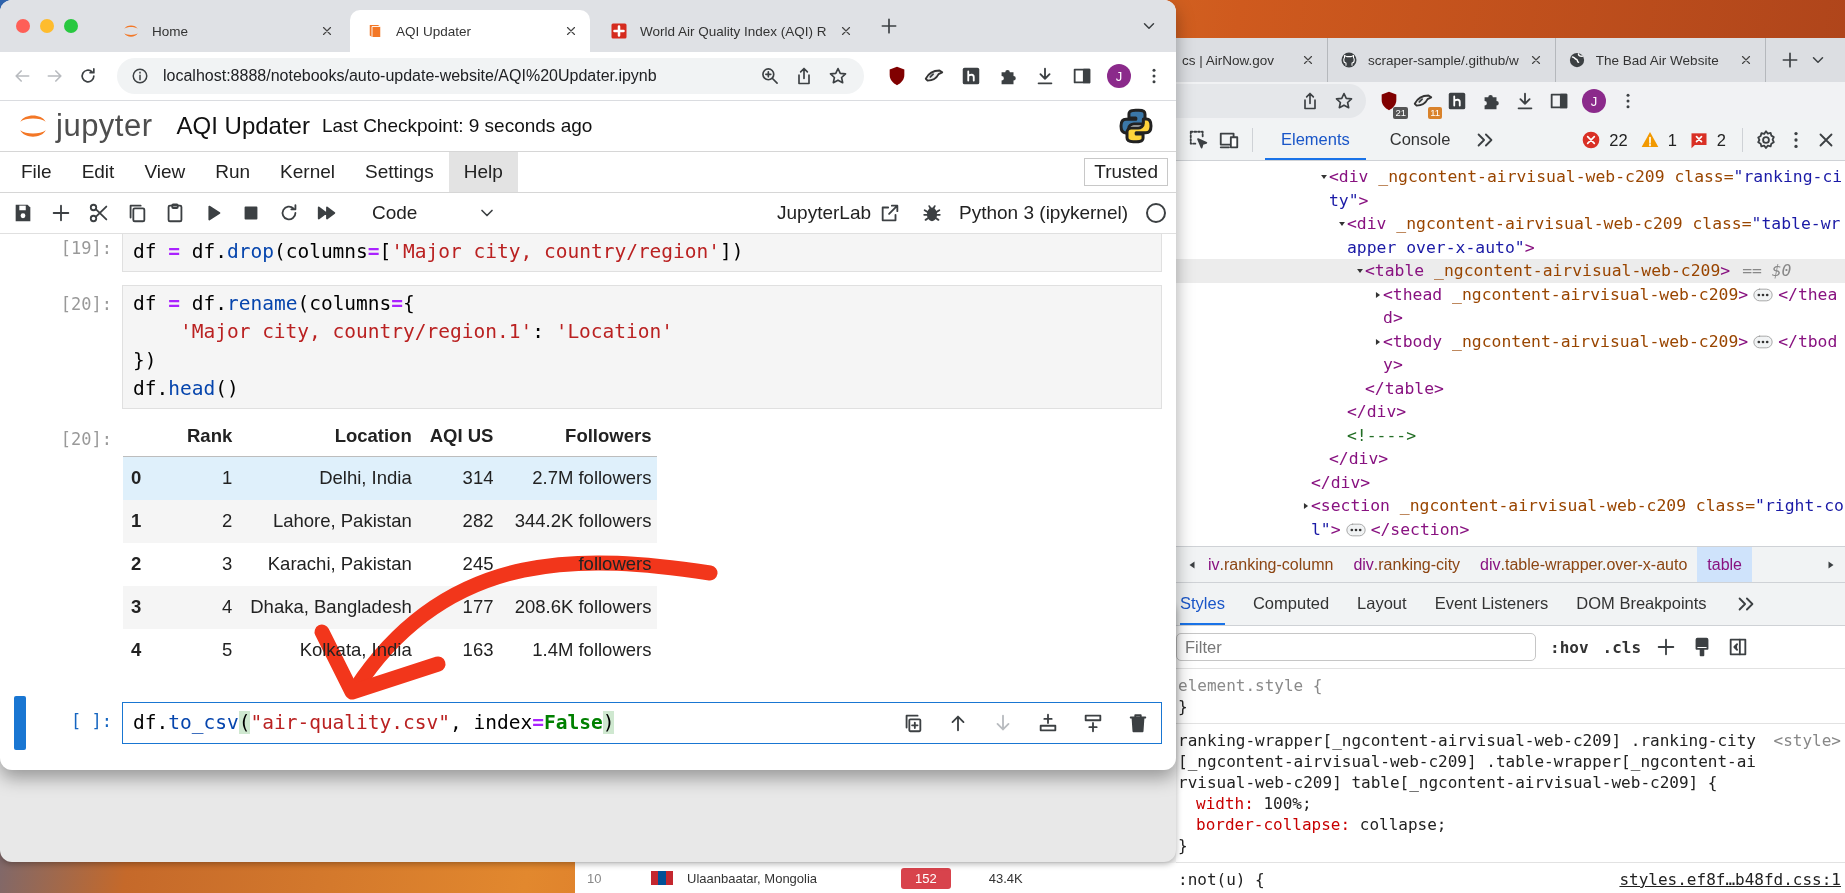  Describe the element at coordinates (457, 126) in the screenshot. I see `checkpoint-text: Last Checkpoint: 9 seconds ago` at that location.